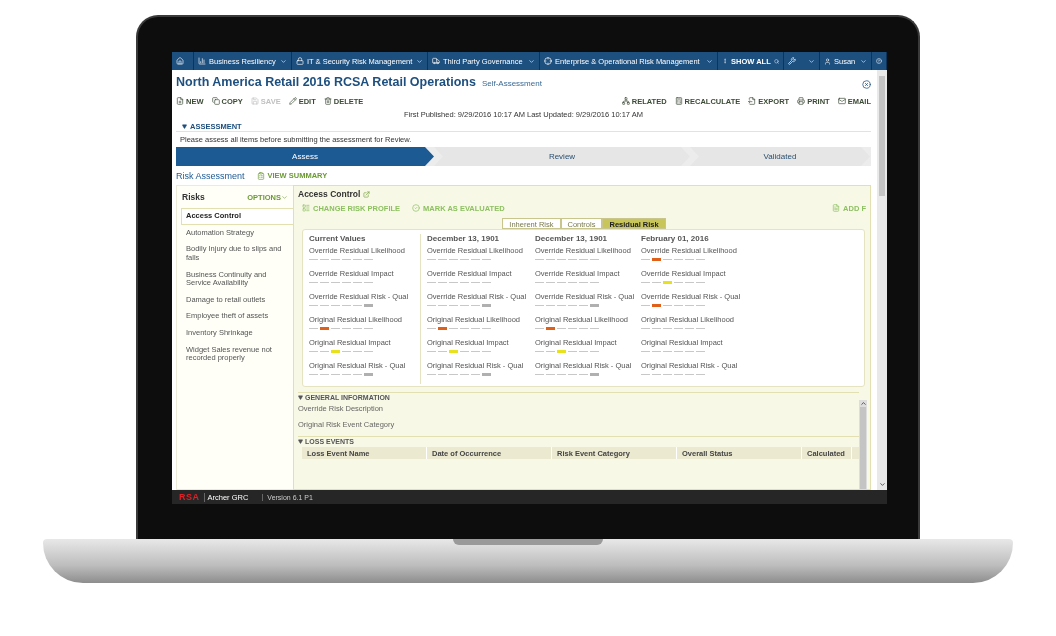 The height and width of the screenshot is (636, 1056). Describe the element at coordinates (780, 156) in the screenshot. I see `step: Validated` at that location.